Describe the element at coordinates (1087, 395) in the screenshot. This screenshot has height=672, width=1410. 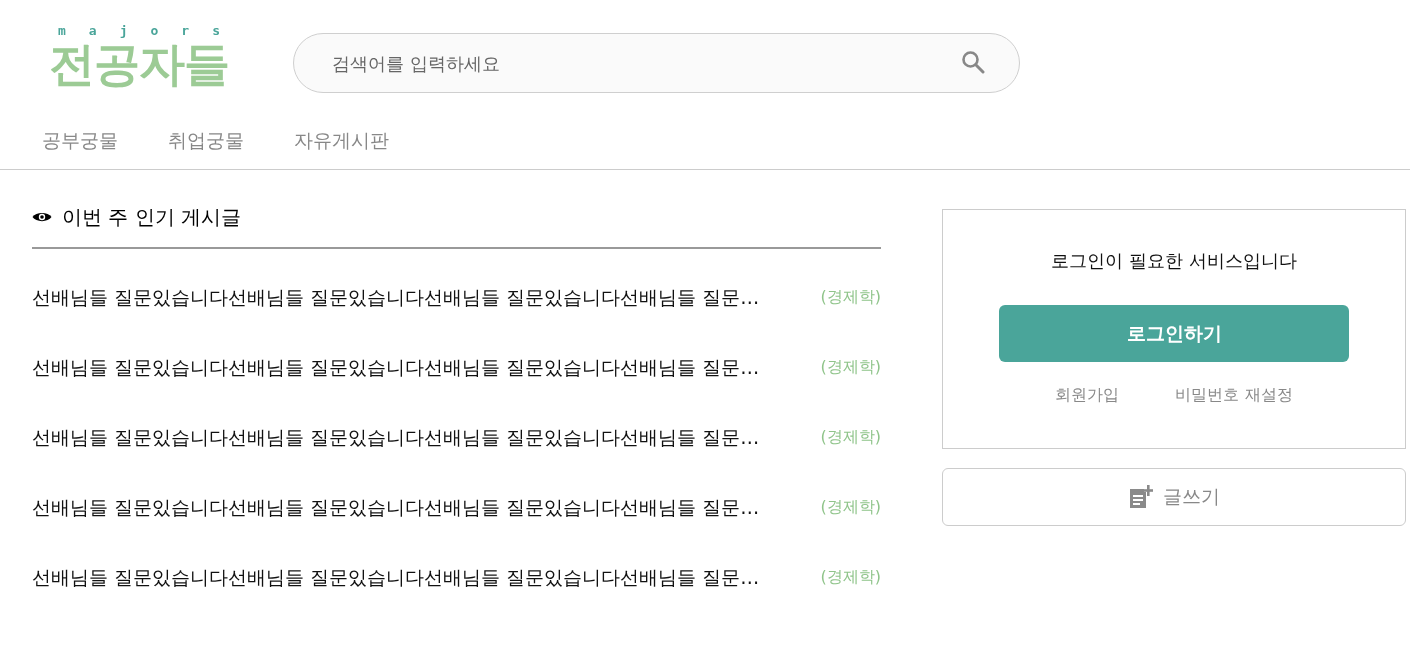
I see `account-link: 회원가입` at that location.